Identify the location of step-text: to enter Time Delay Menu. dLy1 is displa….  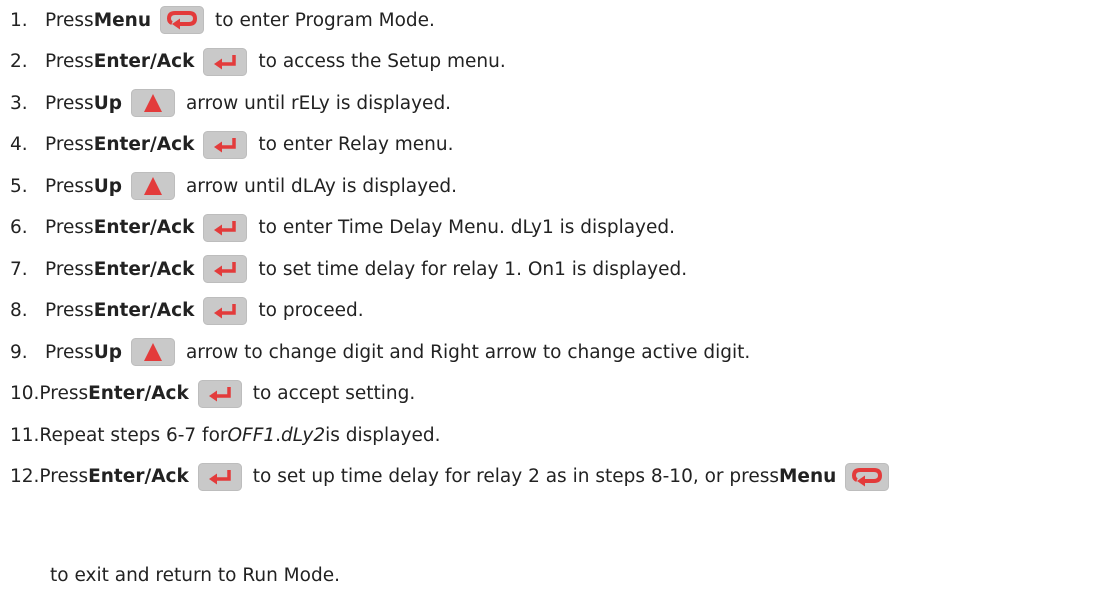
(467, 227).